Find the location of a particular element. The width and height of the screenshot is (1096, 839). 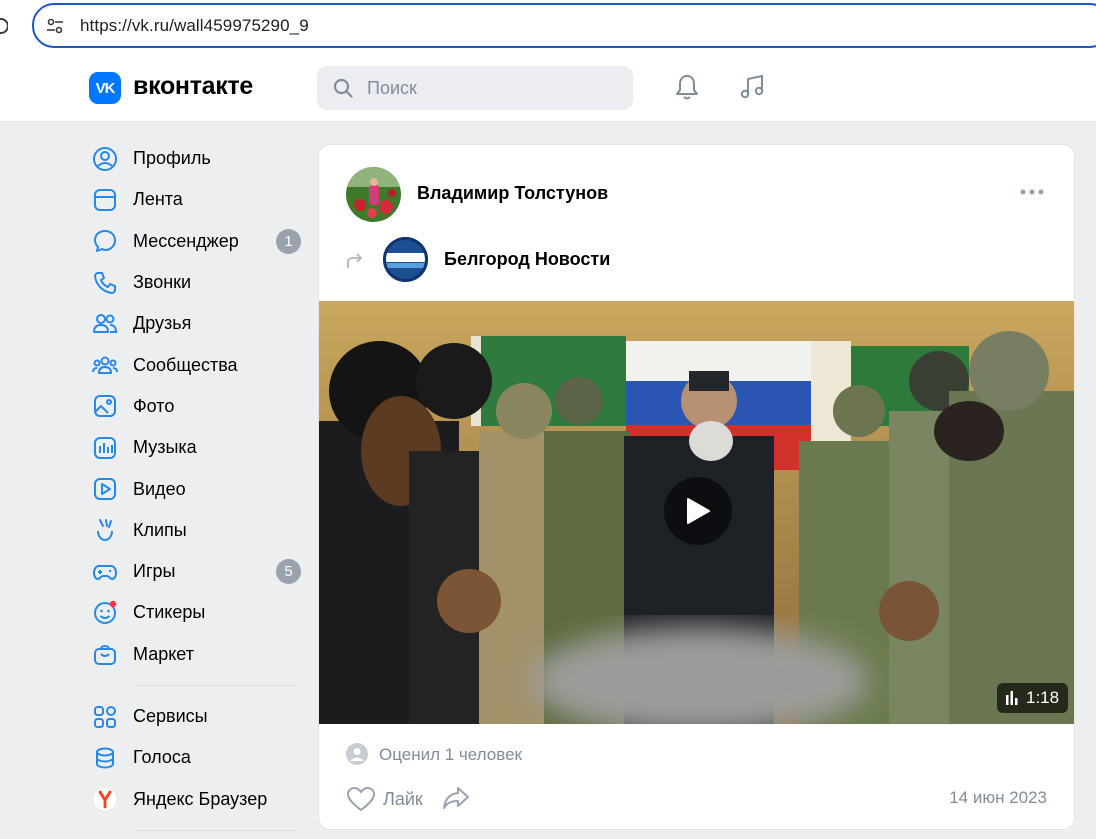

sidebar-item-votes: Голоса is located at coordinates (198, 757).